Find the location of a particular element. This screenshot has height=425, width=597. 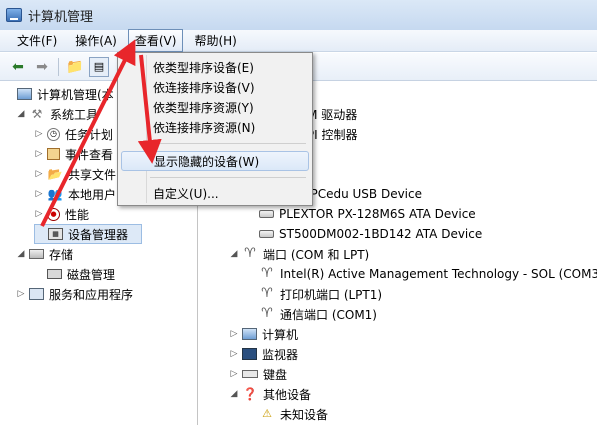

menu-bar: 文件(F) 操作(A) 查看(V) 帮助(H) is located at coordinates (298, 40).